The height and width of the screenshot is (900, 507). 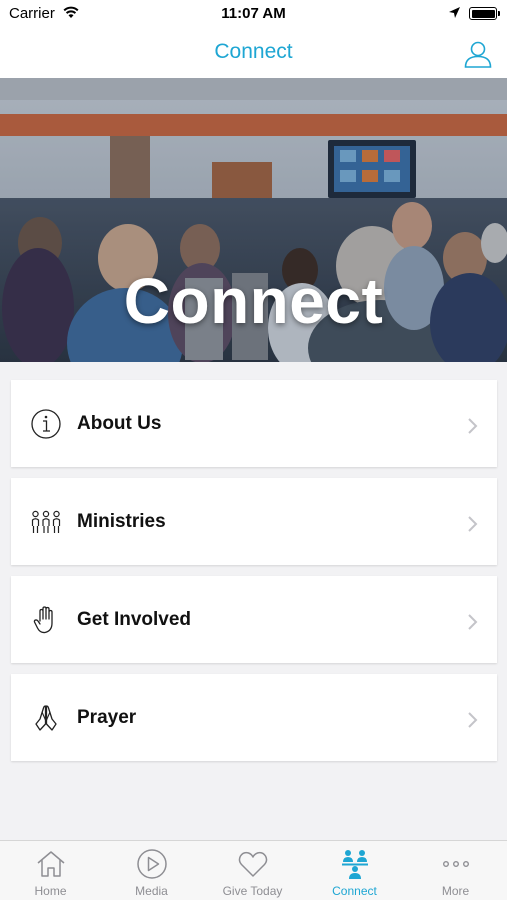 What do you see at coordinates (455, 891) in the screenshot?
I see `tab-label: More` at bounding box center [455, 891].